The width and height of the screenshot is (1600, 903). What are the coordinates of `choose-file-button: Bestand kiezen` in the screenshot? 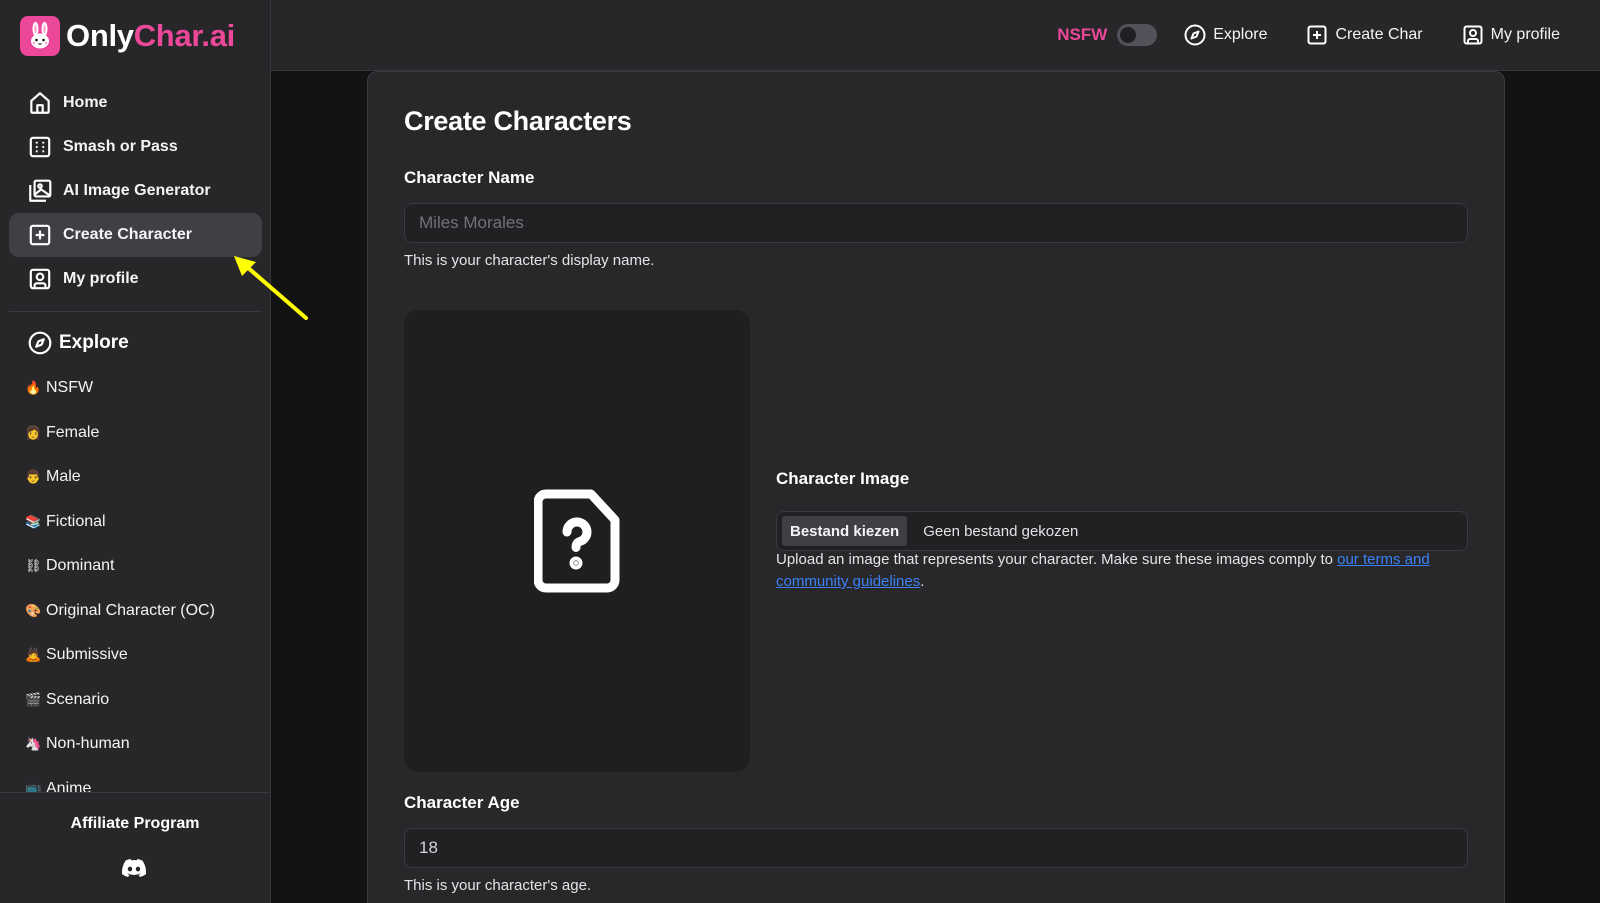 It's located at (845, 531).